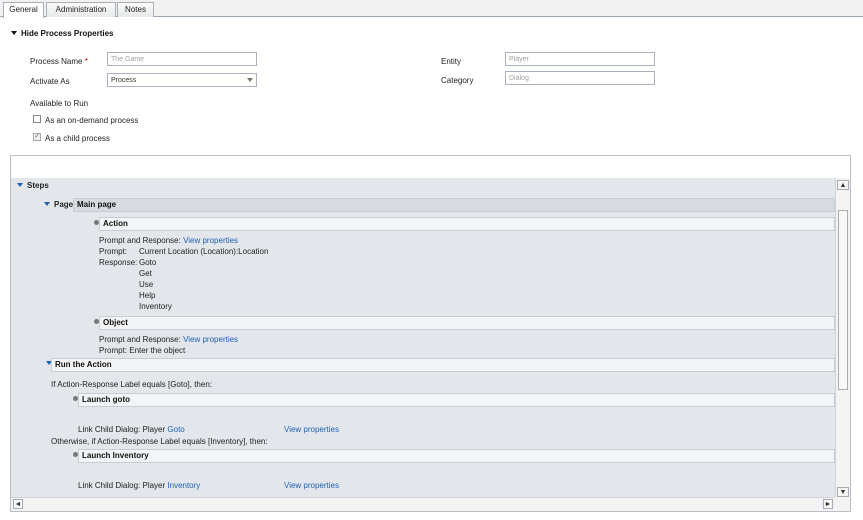 The width and height of the screenshot is (863, 520). What do you see at coordinates (113, 251) in the screenshot?
I see `action-prompt-label: Prompt:` at bounding box center [113, 251].